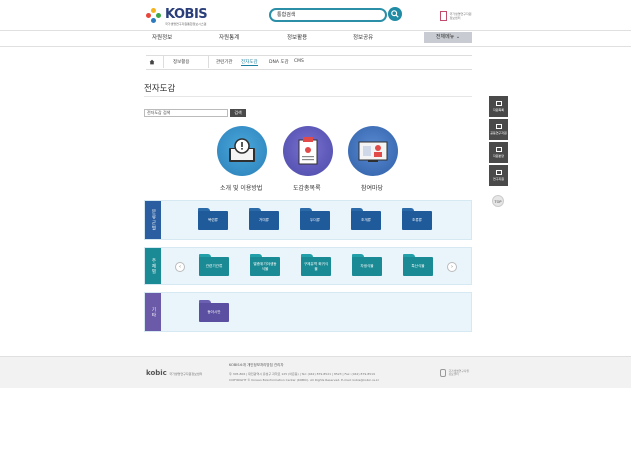 This screenshot has height=473, width=631. What do you see at coordinates (186, 23) in the screenshot?
I see `logo-subtitle: 국가생명연구자원통합정보시스템` at bounding box center [186, 23].